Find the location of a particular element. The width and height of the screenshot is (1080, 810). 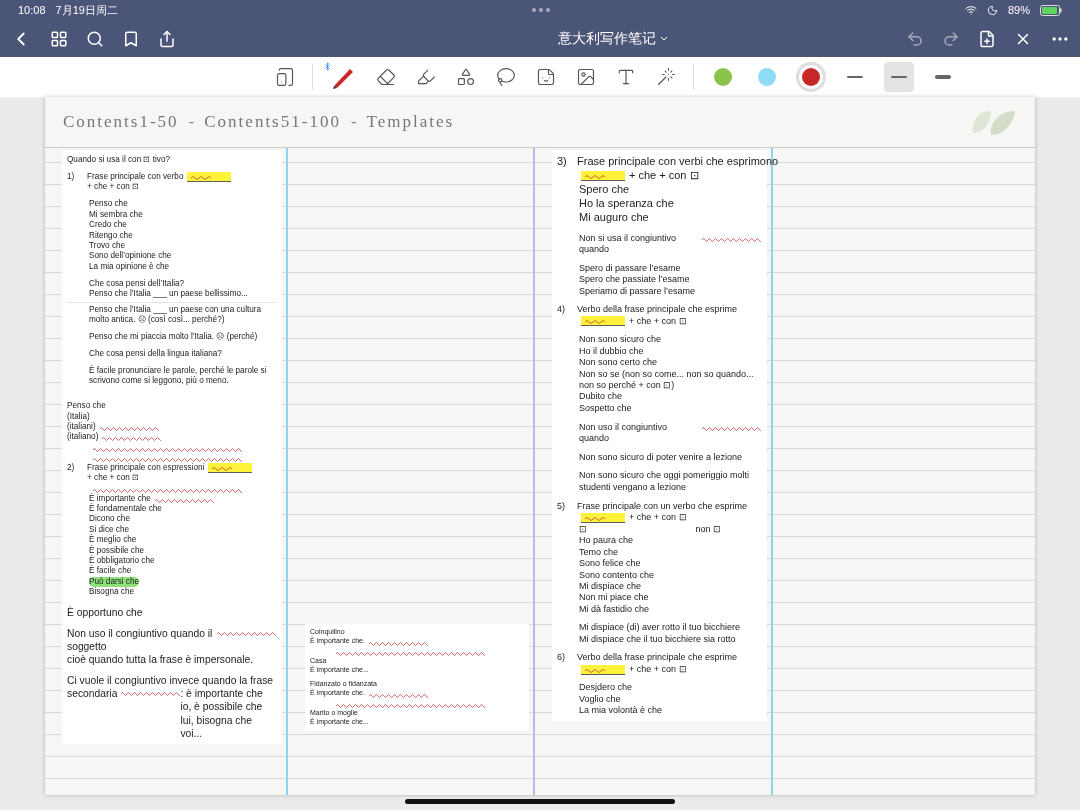

status-time: 10:08 is located at coordinates (32, 10).